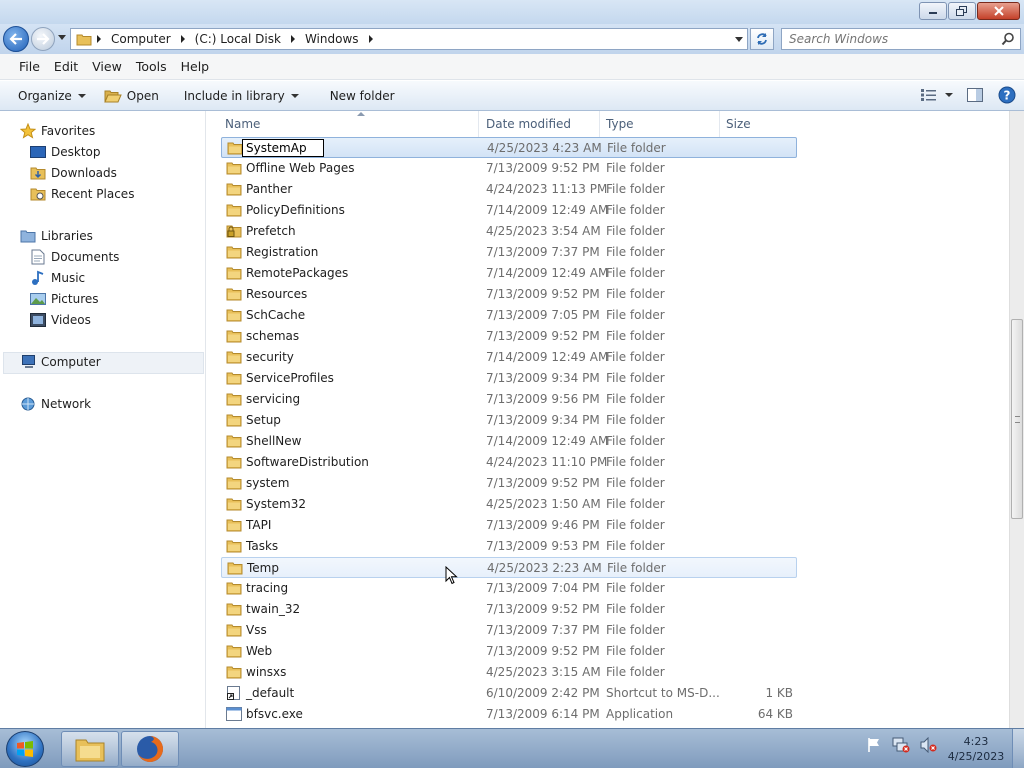  What do you see at coordinates (962, 11) in the screenshot?
I see `maximize-button` at bounding box center [962, 11].